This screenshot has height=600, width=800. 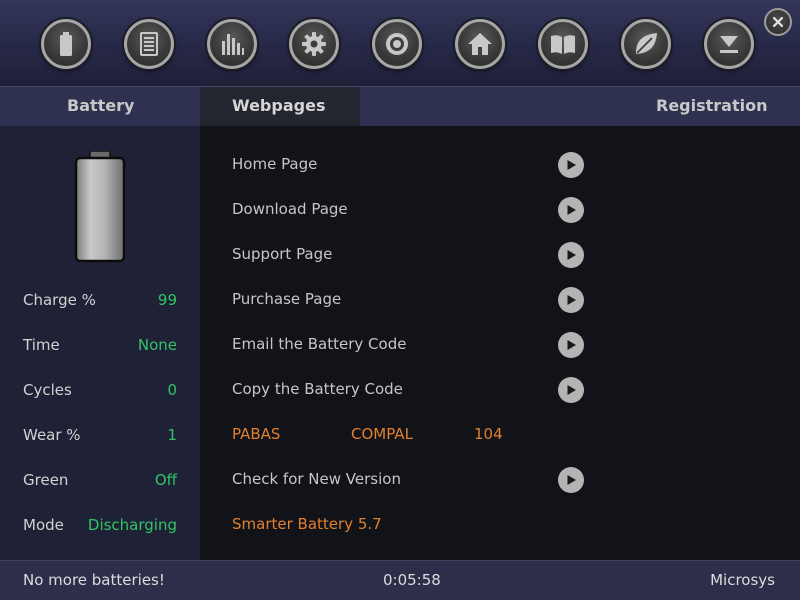 What do you see at coordinates (100, 437) in the screenshot?
I see `stat-wear: Wear % 1` at bounding box center [100, 437].